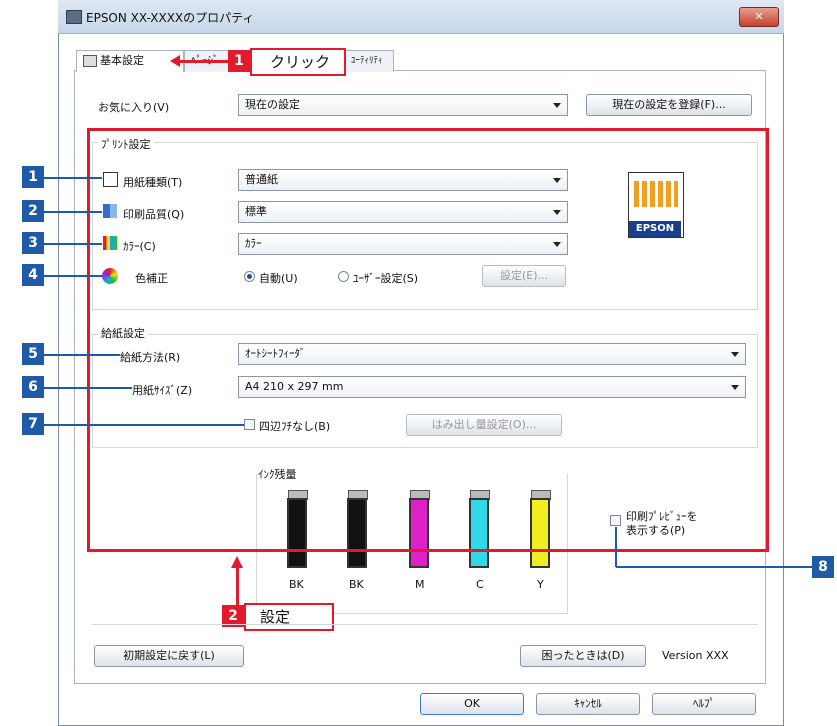 The height and width of the screenshot is (726, 837). What do you see at coordinates (144, 425) in the screenshot?
I see `marker-7-line` at bounding box center [144, 425].